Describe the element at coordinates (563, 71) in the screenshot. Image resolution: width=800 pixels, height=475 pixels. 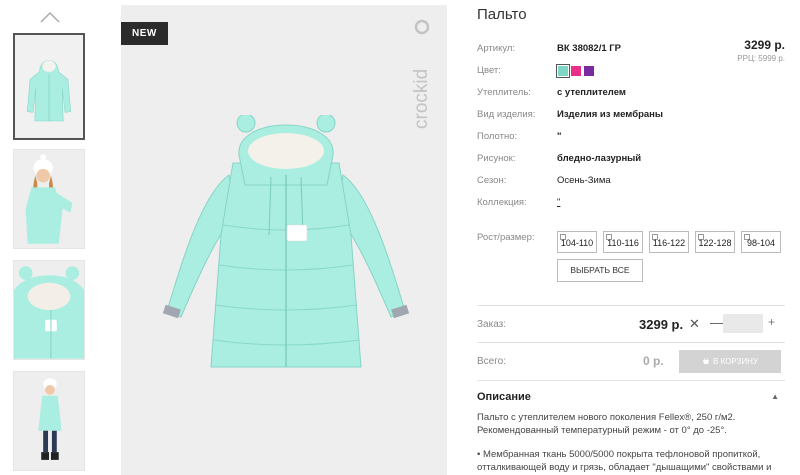
I see `color-swatch-mint` at that location.